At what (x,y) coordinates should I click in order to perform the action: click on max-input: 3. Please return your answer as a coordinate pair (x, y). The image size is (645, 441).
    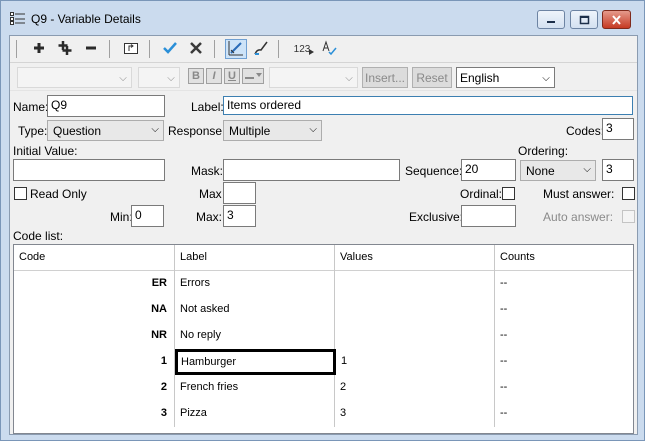
    Looking at the image, I should click on (239, 216).